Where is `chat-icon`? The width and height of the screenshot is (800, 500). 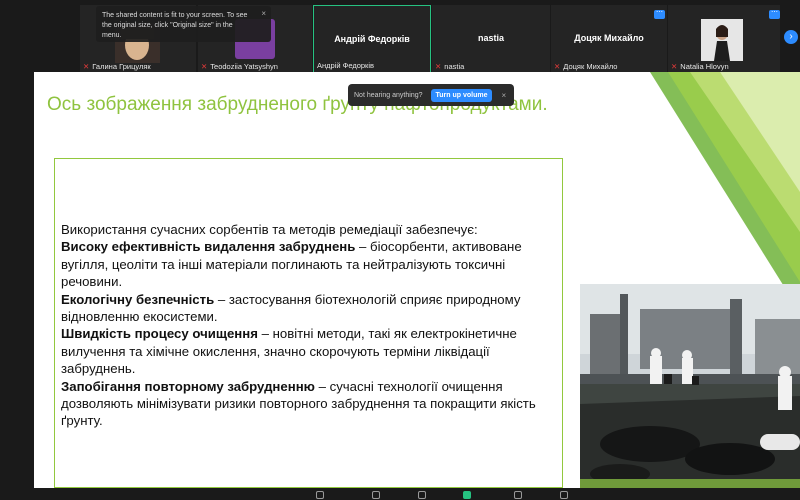
chat-icon is located at coordinates (376, 495).